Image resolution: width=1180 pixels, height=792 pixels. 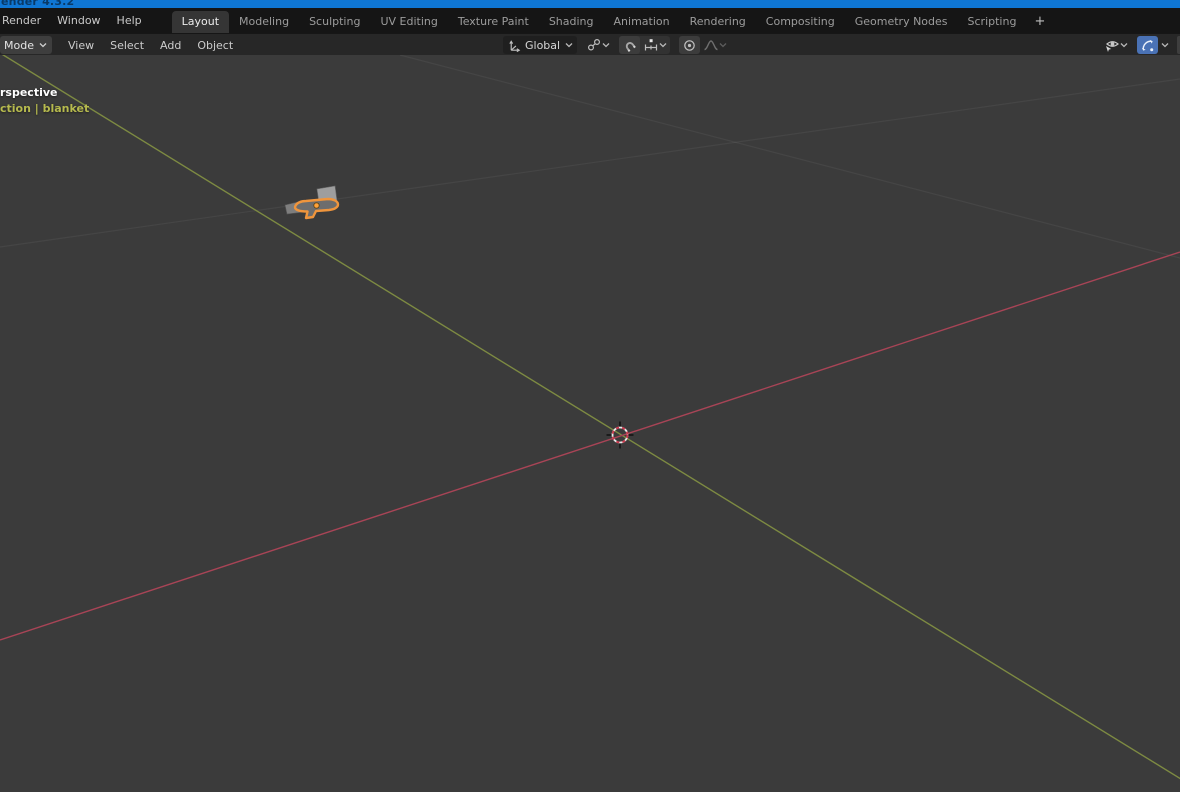 What do you see at coordinates (642, 22) in the screenshot?
I see `tab-animation: Animation` at bounding box center [642, 22].